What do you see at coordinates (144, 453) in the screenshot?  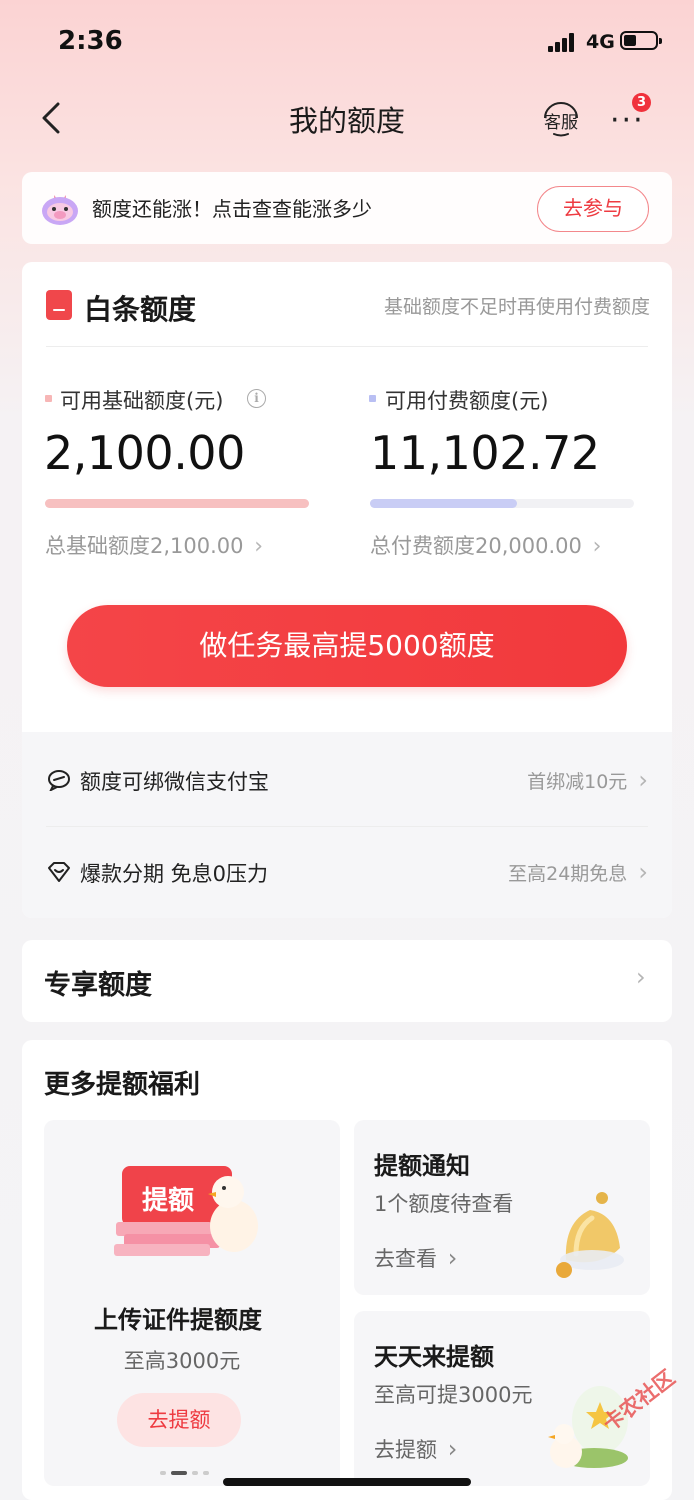 I see `basic-amount: 2,100.00` at bounding box center [144, 453].